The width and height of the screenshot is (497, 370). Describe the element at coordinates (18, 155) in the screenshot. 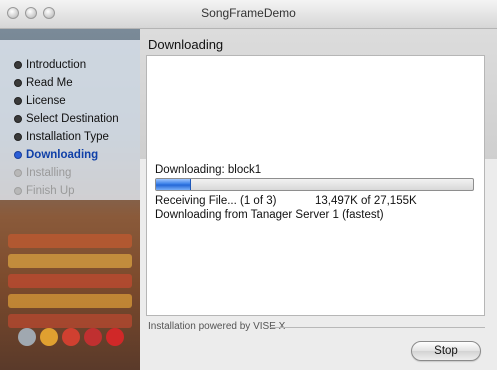

I see `step-bullet-current-icon` at that location.